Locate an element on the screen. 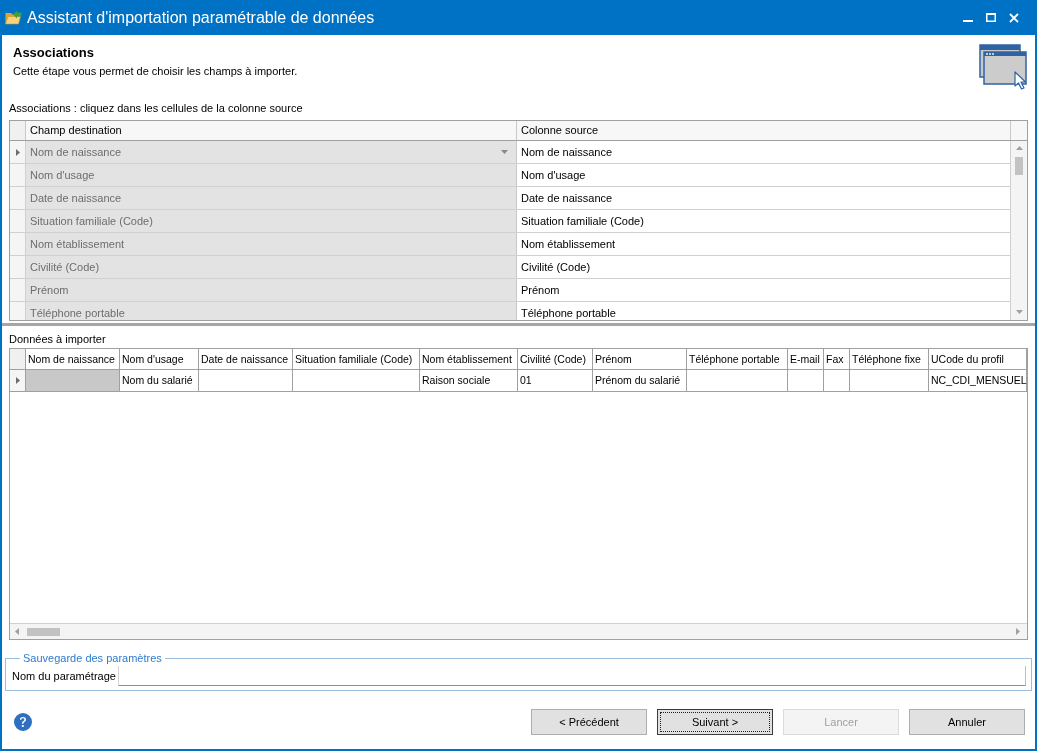  field-label: Nom du paramétrage is located at coordinates (64, 676).